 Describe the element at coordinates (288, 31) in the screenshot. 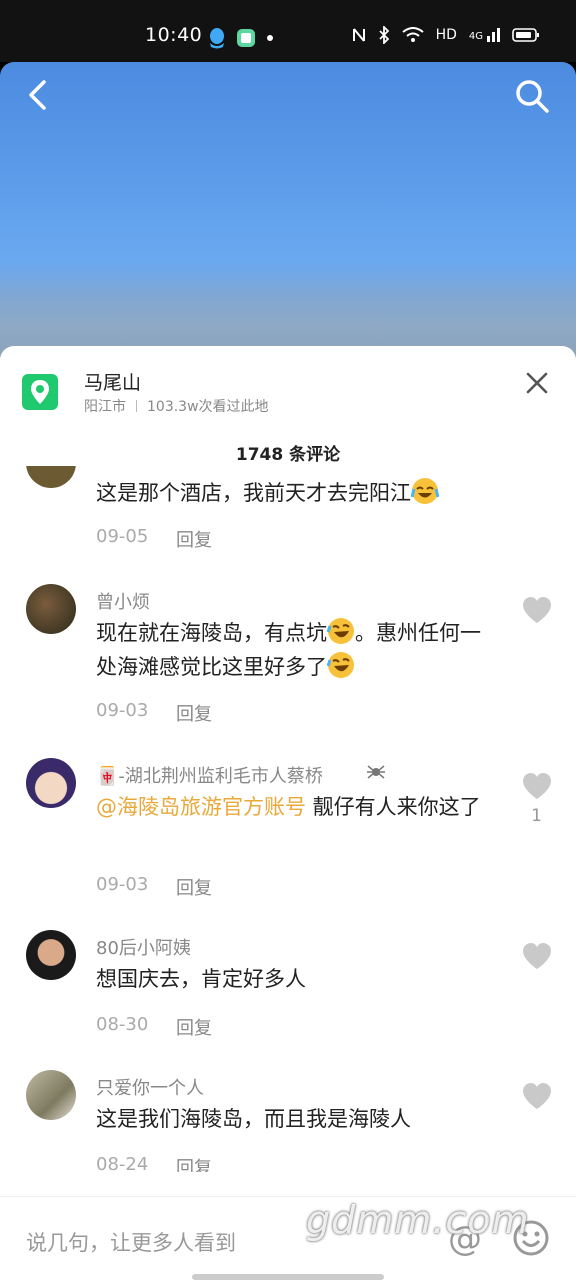

I see `status-bar: 10:40 HD 4G` at that location.